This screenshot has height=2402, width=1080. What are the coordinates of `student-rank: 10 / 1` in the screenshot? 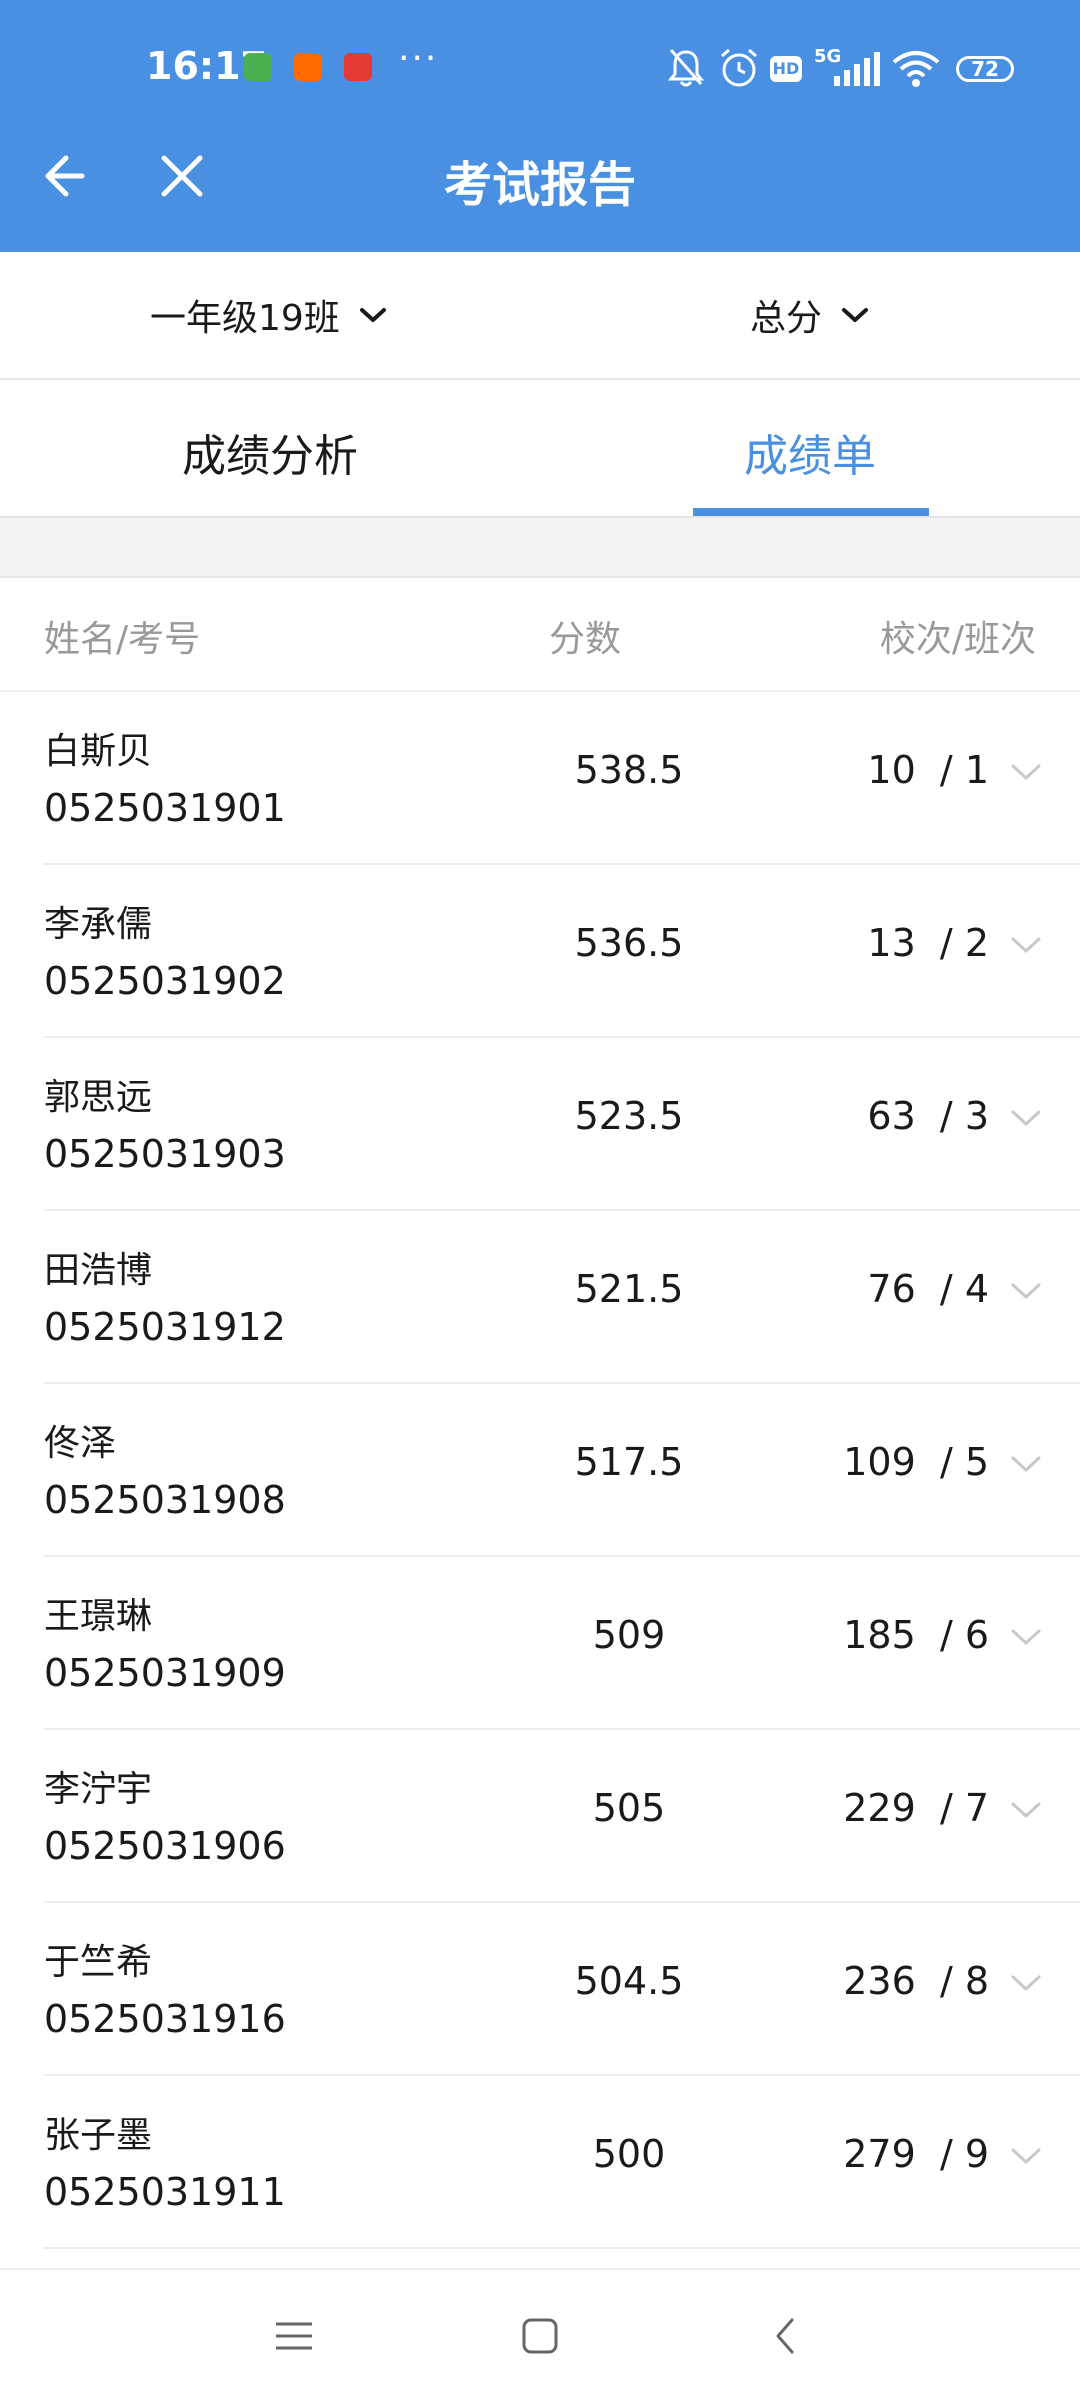 It's located at (928, 770).